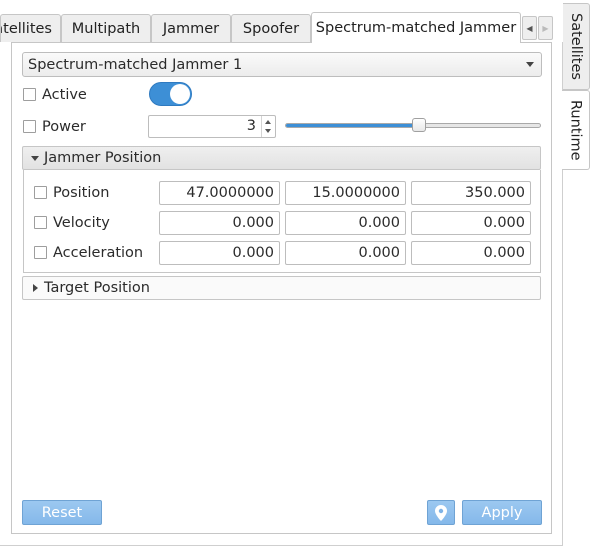 The height and width of the screenshot is (547, 591). What do you see at coordinates (40, 252) in the screenshot?
I see `acceleration-checkbox` at bounding box center [40, 252].